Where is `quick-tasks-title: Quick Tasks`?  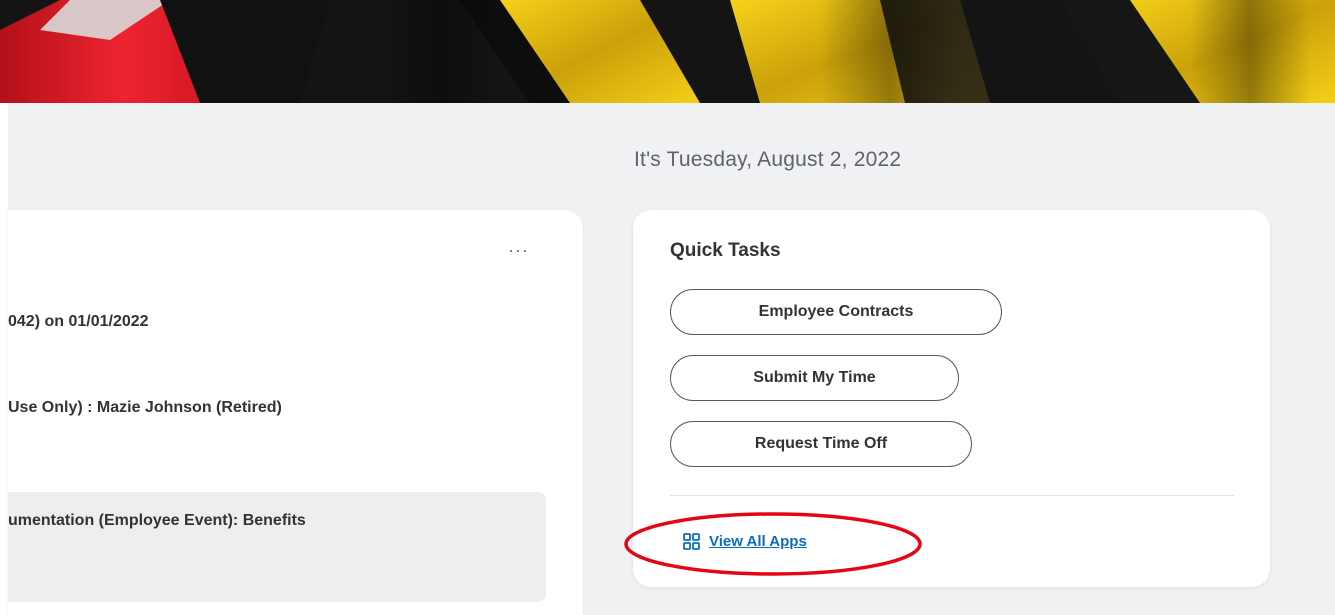 quick-tasks-title: Quick Tasks is located at coordinates (725, 250).